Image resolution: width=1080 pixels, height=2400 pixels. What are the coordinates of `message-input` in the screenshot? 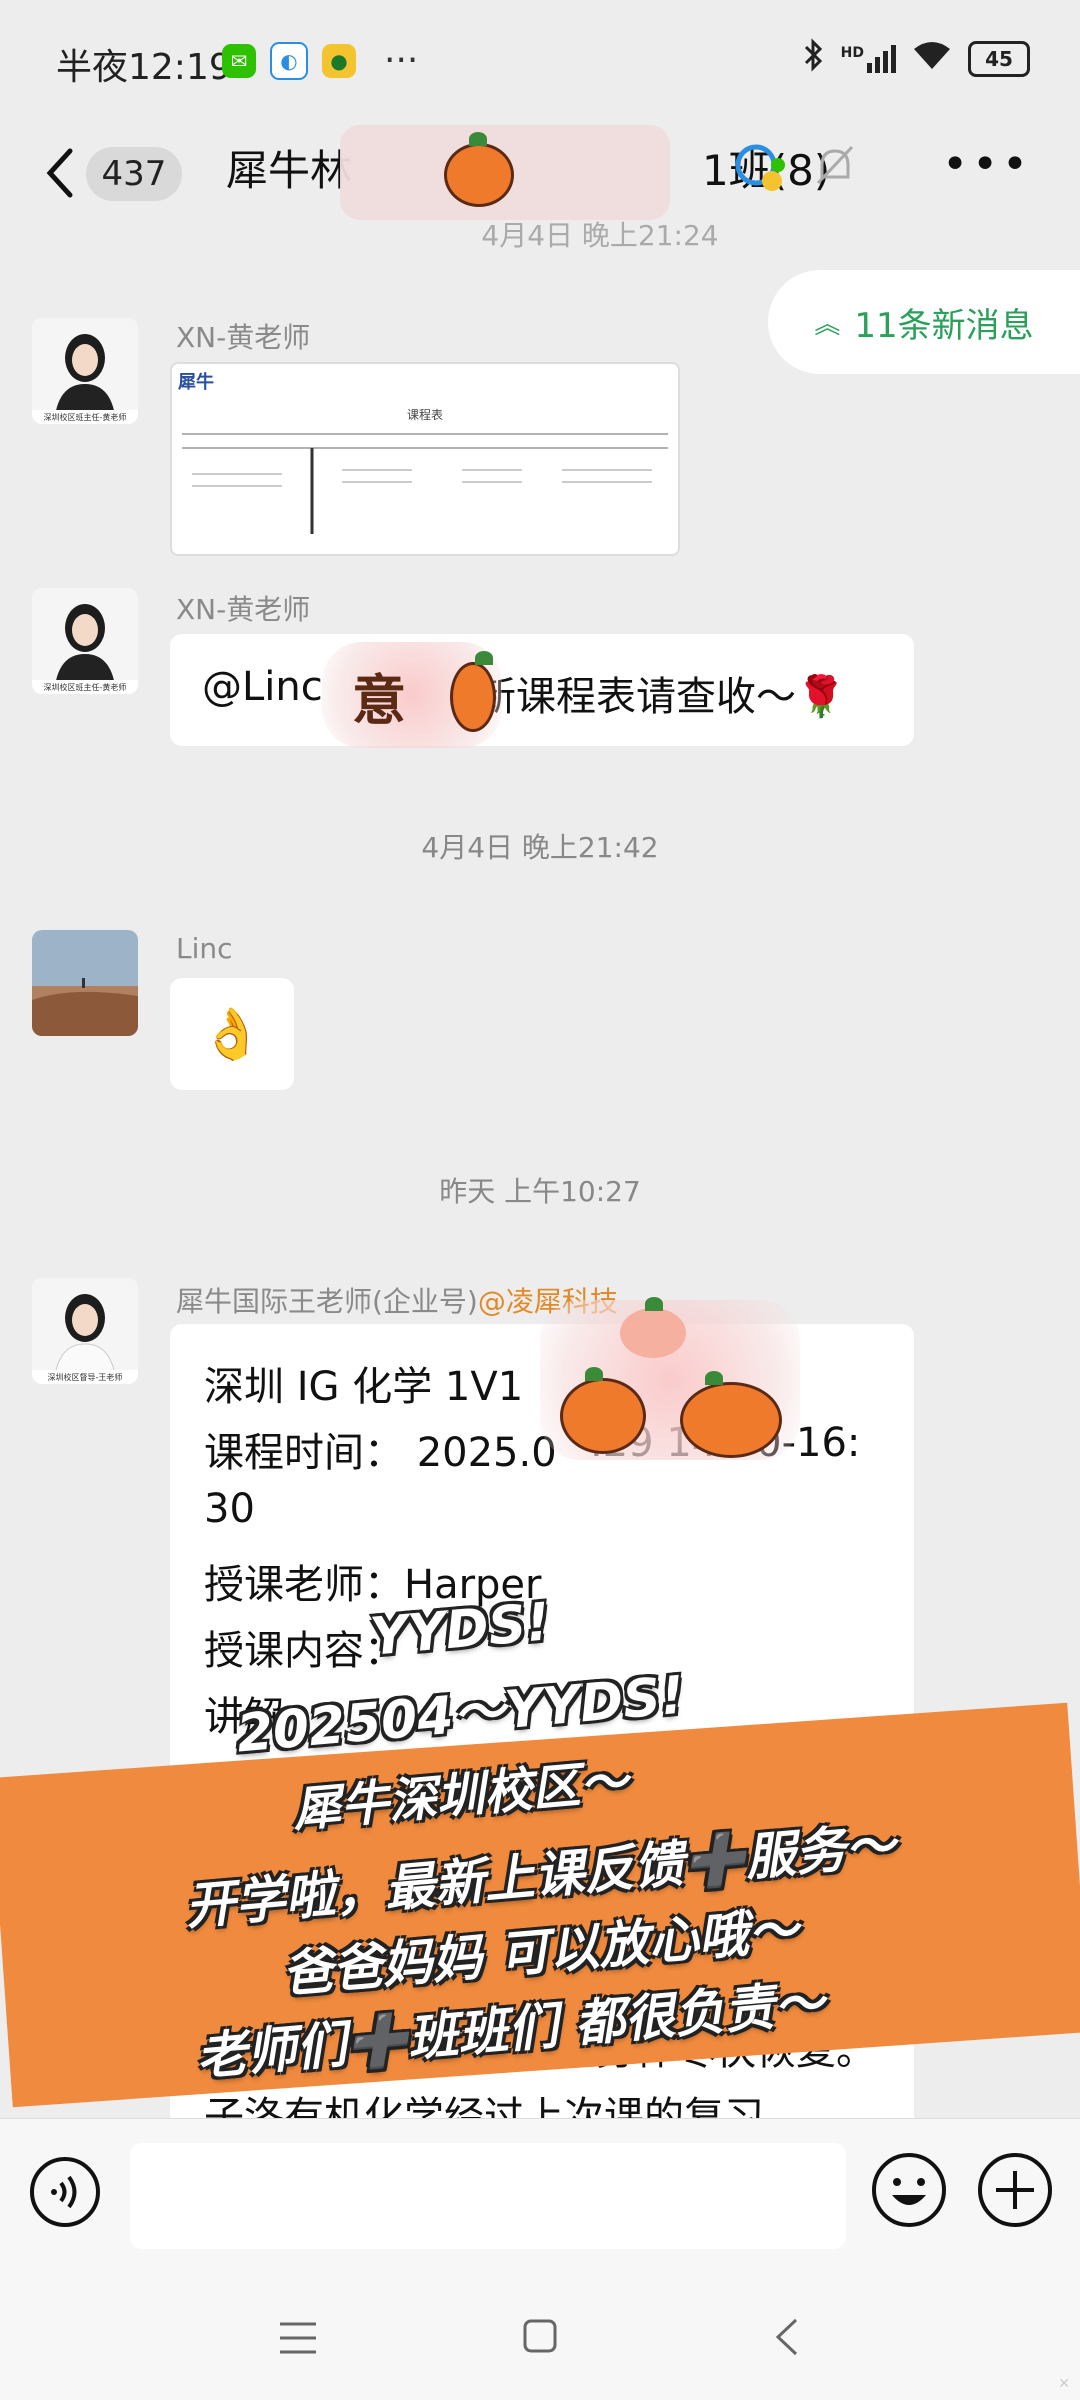 It's located at (488, 2196).